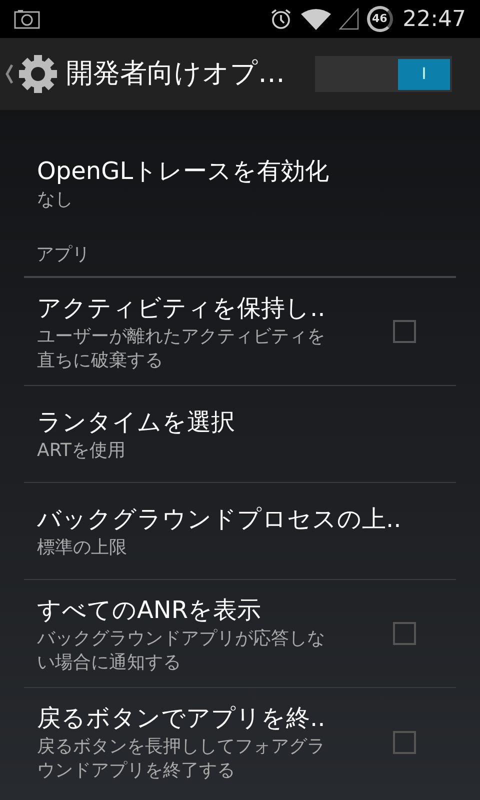 This screenshot has width=480, height=800. I want to click on setting-summary: 戻るボタンを長押ししてフォアグラウンドアプリを終了する, so click(181, 759).